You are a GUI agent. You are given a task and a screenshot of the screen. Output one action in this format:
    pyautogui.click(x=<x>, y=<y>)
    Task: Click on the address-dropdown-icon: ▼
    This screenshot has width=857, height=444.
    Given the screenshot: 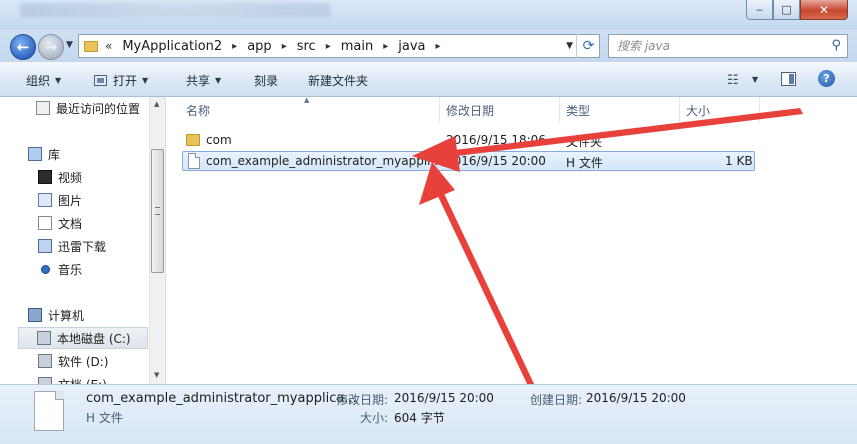 What is the action you would take?
    pyautogui.click(x=569, y=46)
    